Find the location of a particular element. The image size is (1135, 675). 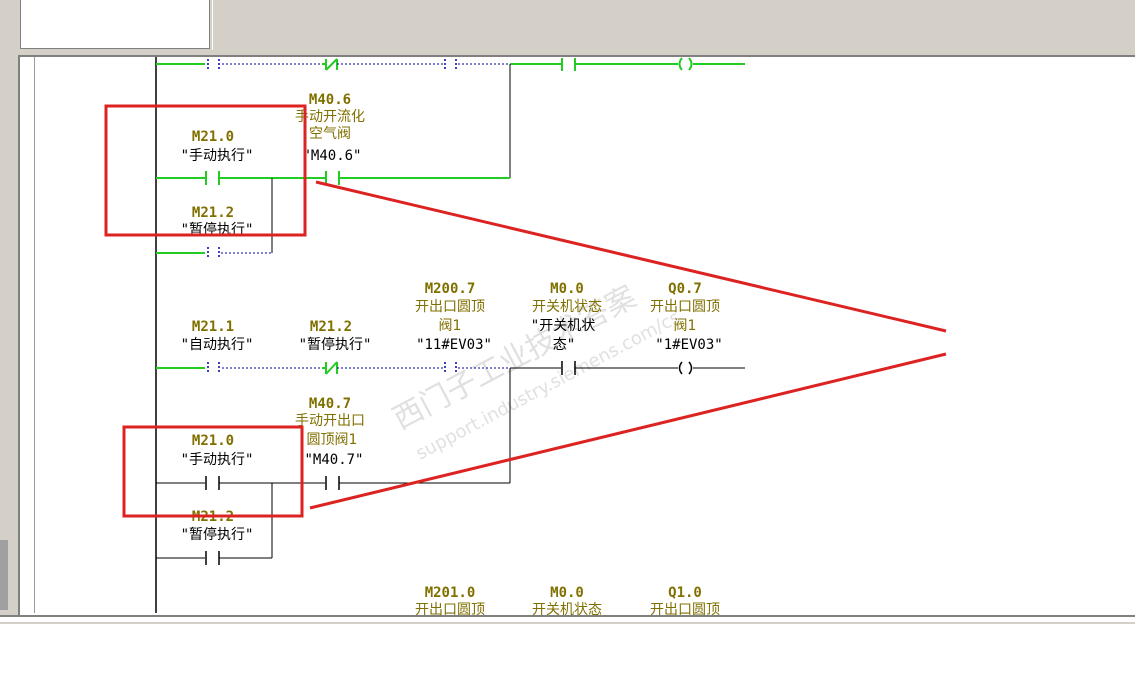

contact-address: M200.7 is located at coordinates (450, 289).